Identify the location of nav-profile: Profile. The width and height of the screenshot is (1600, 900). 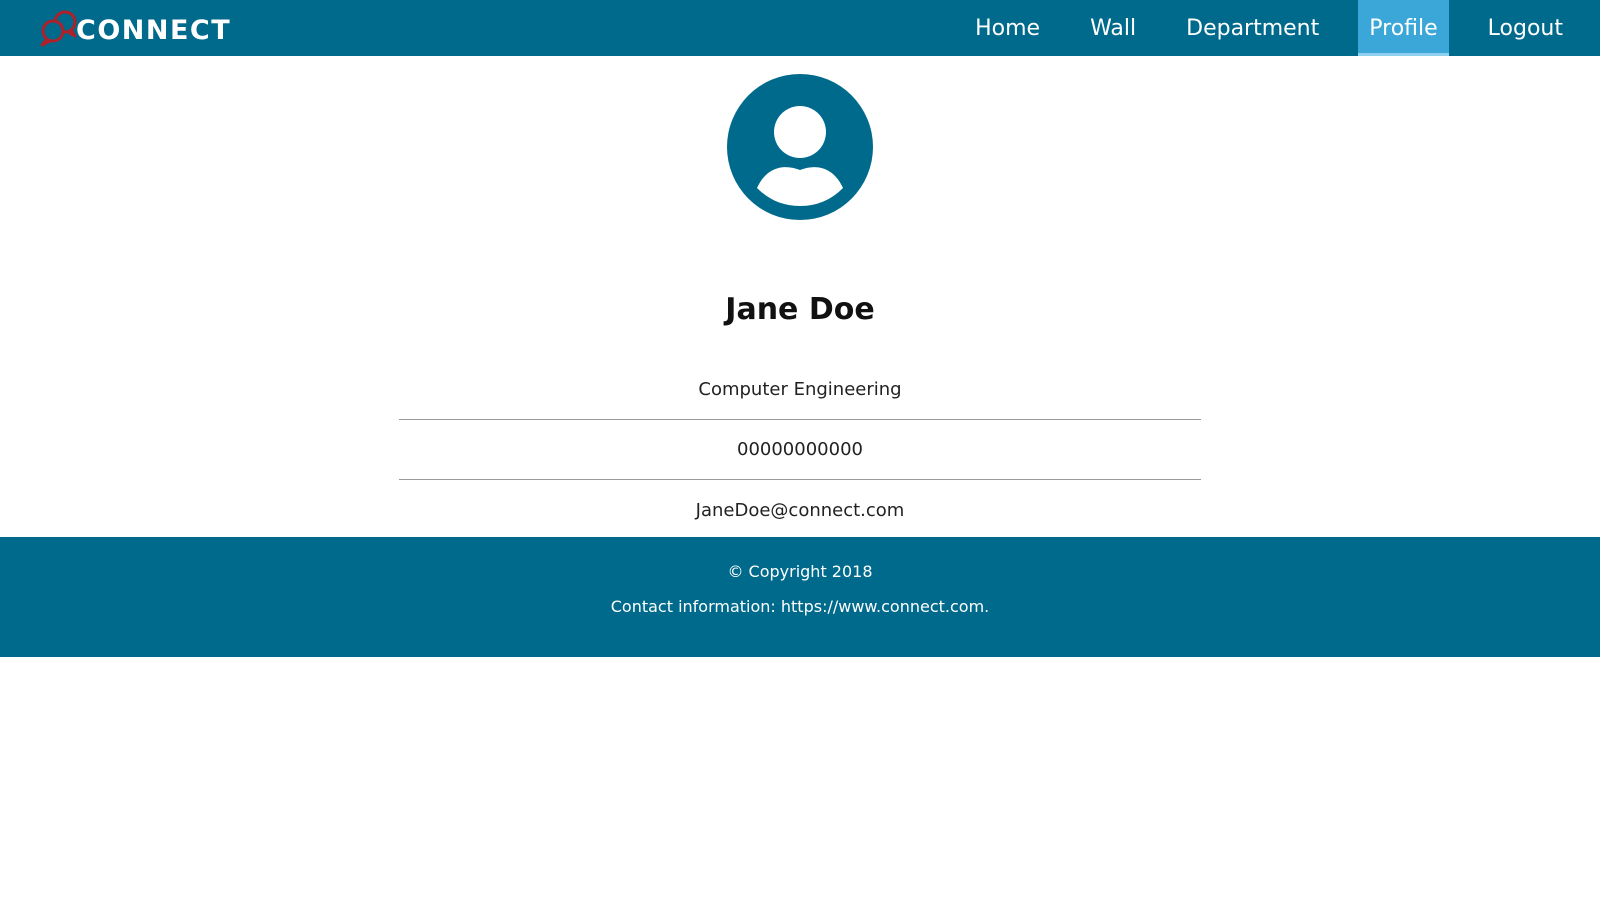
(1404, 28).